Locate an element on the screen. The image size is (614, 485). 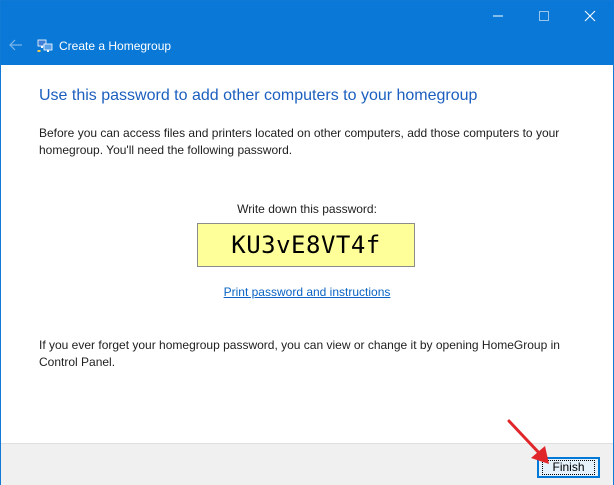
back-arrow-icon is located at coordinates (15, 45).